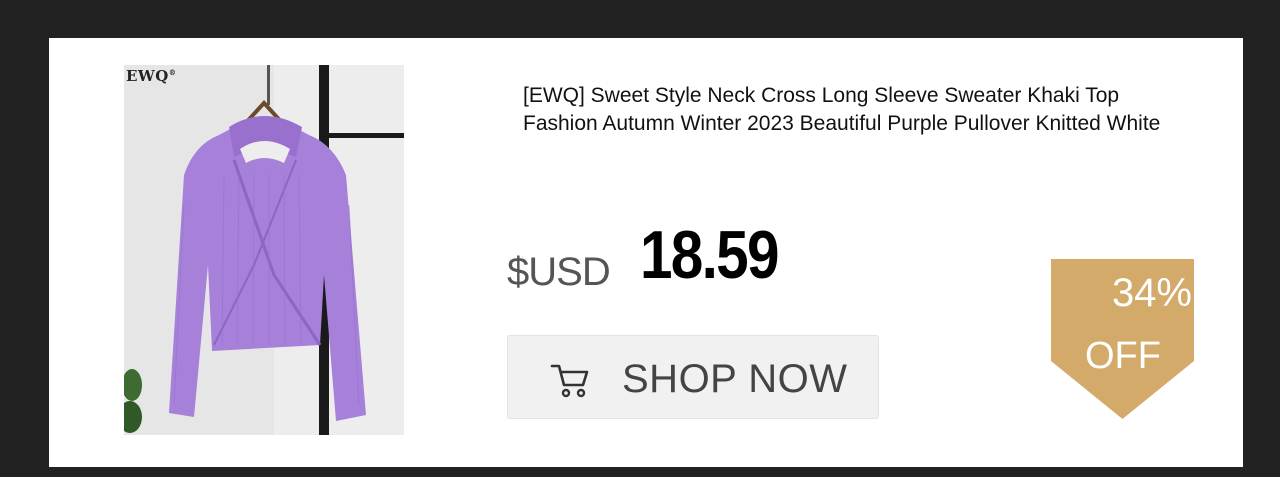 This screenshot has width=1280, height=477. I want to click on price-currency: $USD, so click(559, 272).